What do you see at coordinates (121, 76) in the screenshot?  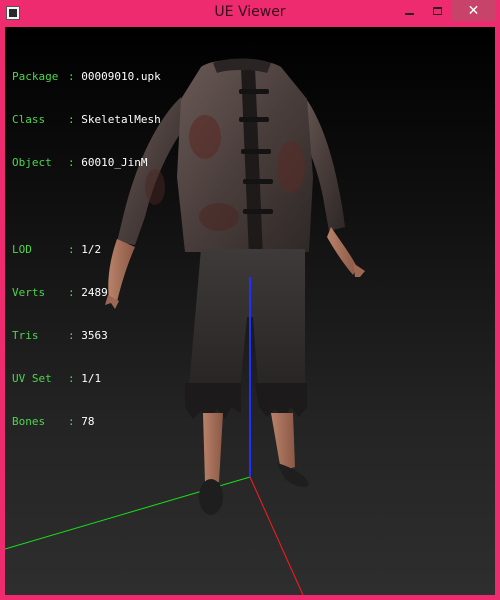 I see `info-value: 00009010.upk` at bounding box center [121, 76].